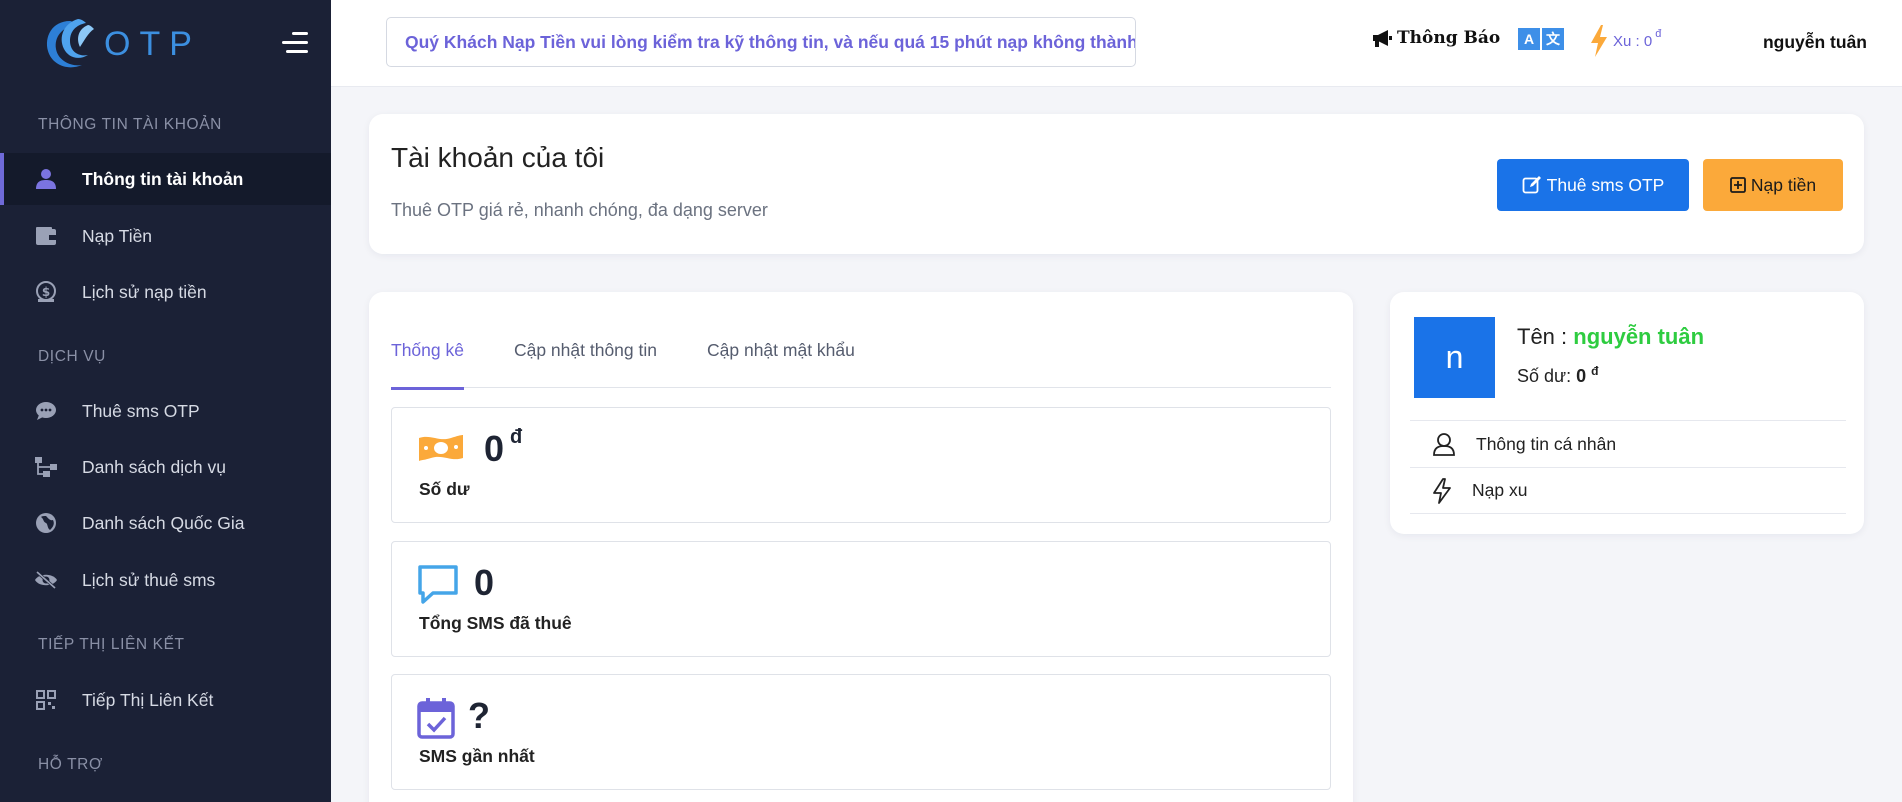  Describe the element at coordinates (1658, 34) in the screenshot. I see `xu-currency: đ` at that location.